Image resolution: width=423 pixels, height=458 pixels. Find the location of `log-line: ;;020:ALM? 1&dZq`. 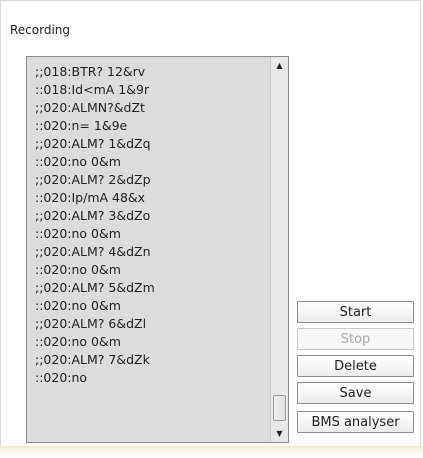

log-line: ;;020:ALM? 1&dZq is located at coordinates (93, 144).